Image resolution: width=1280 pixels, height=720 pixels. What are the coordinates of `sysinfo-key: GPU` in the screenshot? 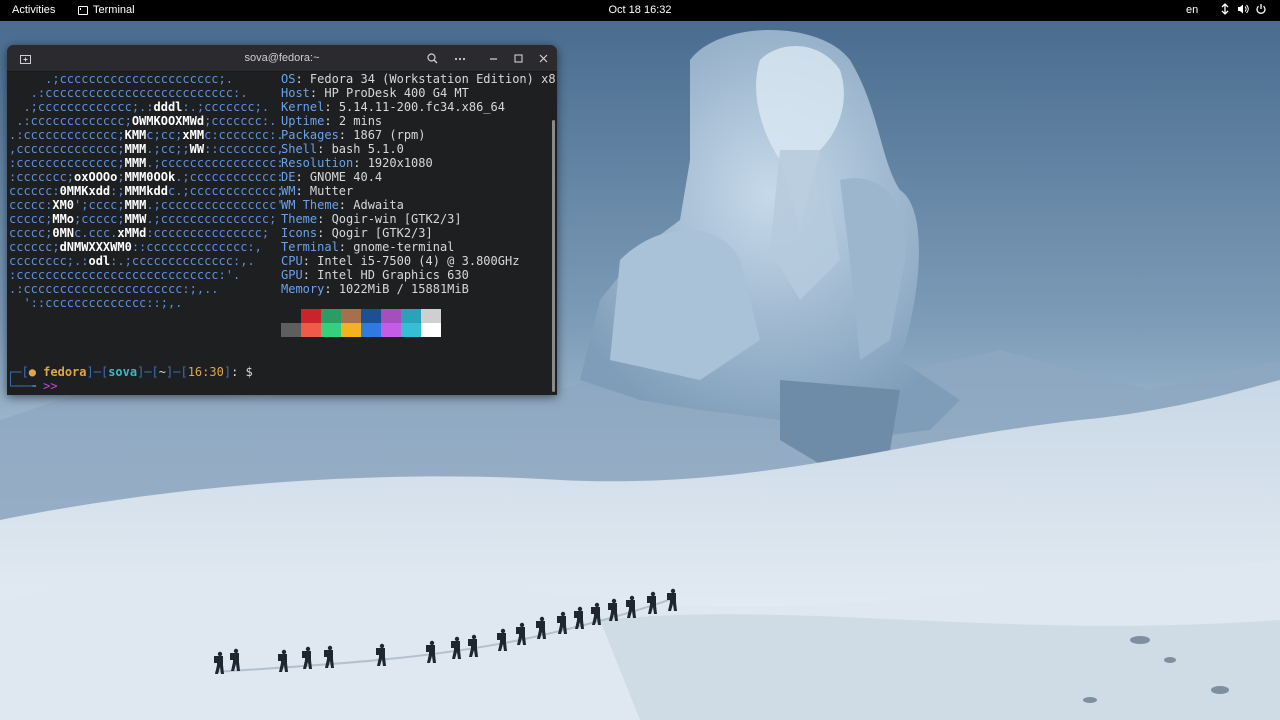 It's located at (292, 275).